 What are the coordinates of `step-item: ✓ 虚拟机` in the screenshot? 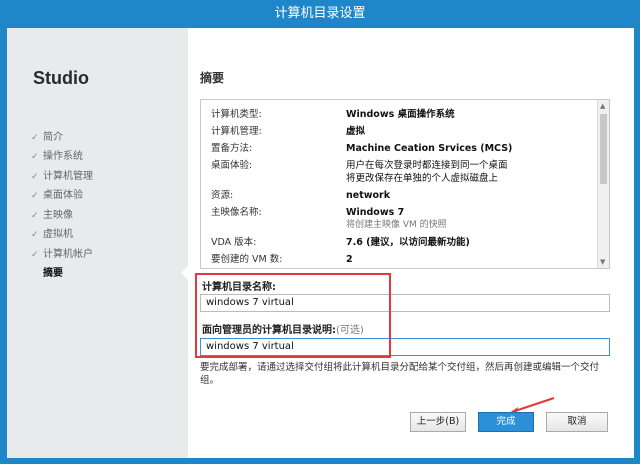 It's located at (62, 236).